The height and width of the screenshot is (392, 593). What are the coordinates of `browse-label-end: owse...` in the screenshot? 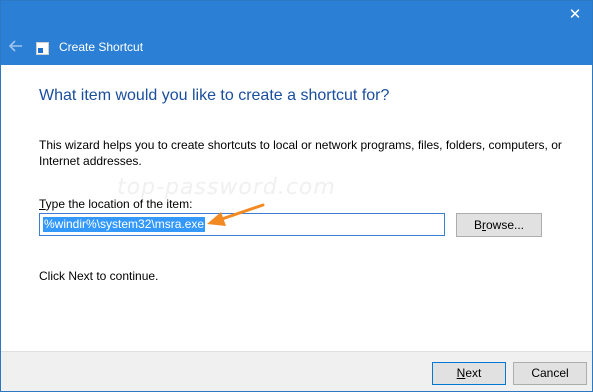 It's located at (505, 225).